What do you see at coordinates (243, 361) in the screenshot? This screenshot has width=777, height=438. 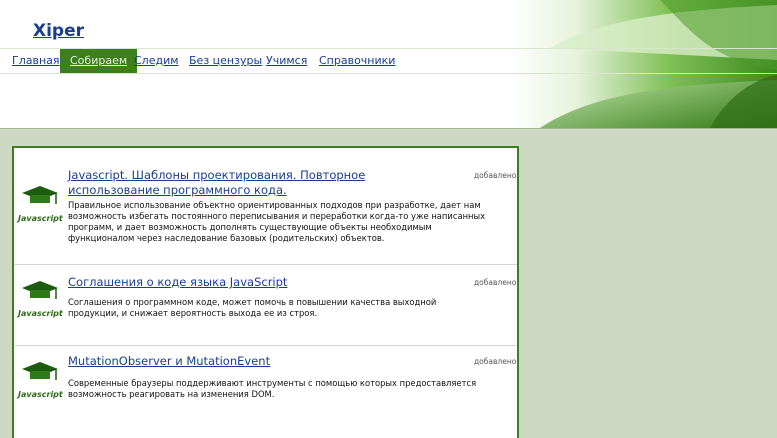 I see `article-title-link: MutationObserver и MutationEvent` at bounding box center [243, 361].